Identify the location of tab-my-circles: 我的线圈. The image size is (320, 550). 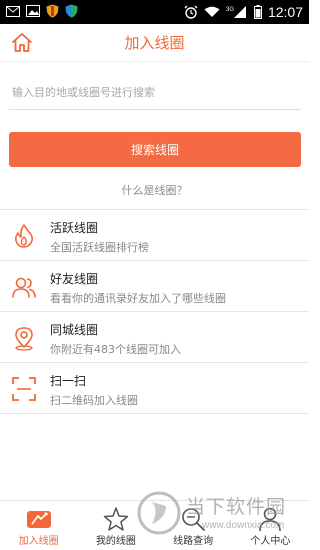
(115, 525).